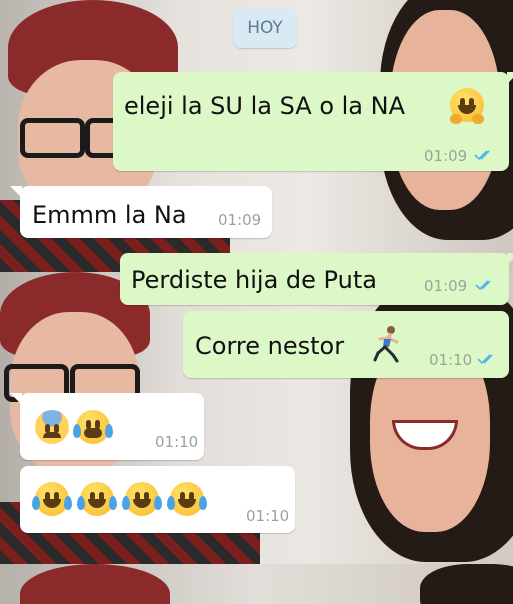 The height and width of the screenshot is (604, 513). What do you see at coordinates (256, 584) in the screenshot?
I see `wallpaper-photo-bottom` at bounding box center [256, 584].